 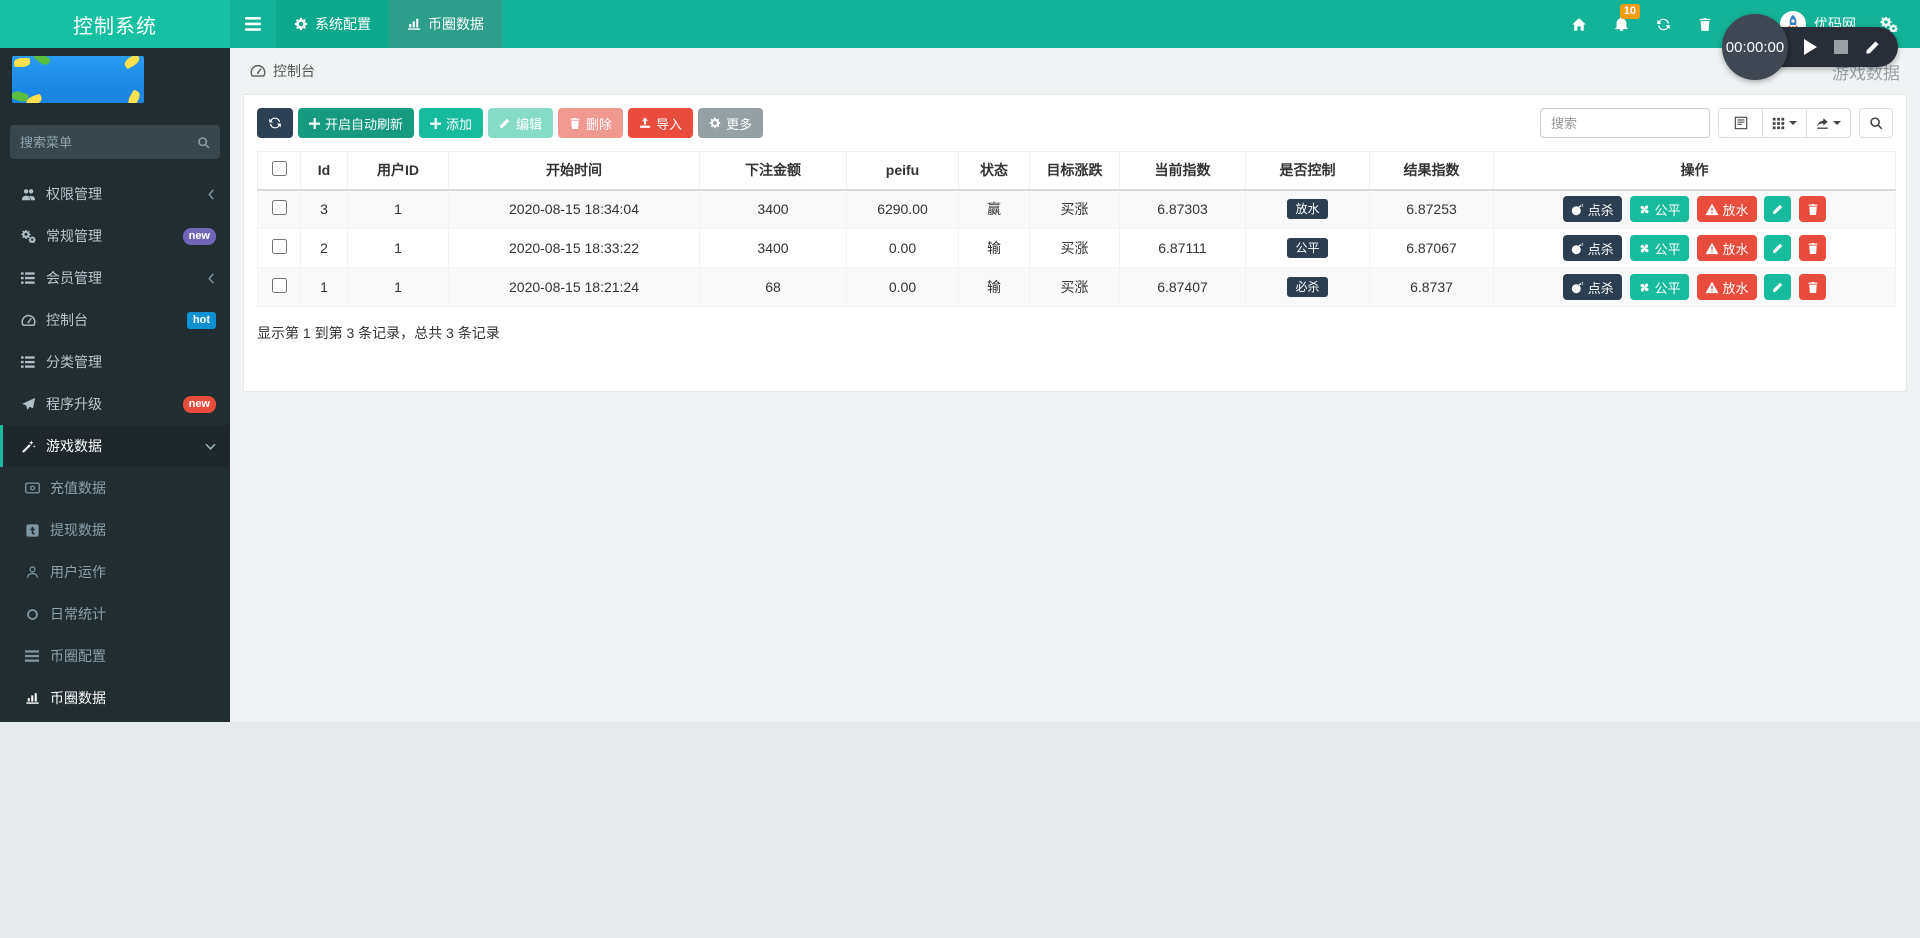 What do you see at coordinates (78, 572) in the screenshot?
I see `sidebar-item-label: 用户运作` at bounding box center [78, 572].